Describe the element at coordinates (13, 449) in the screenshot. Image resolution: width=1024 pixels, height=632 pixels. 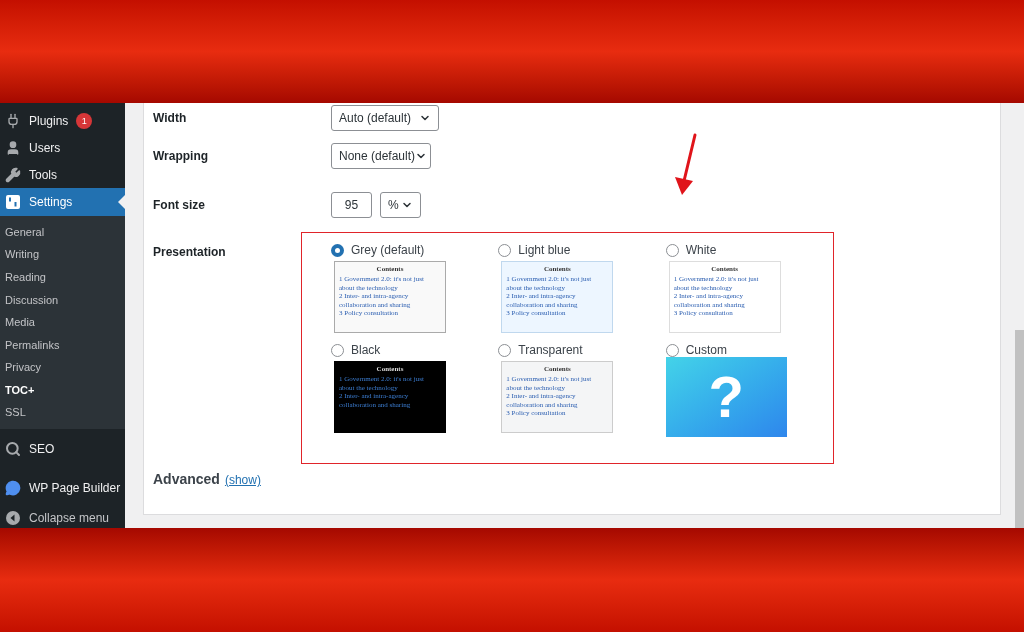
I see `search-icon` at that location.